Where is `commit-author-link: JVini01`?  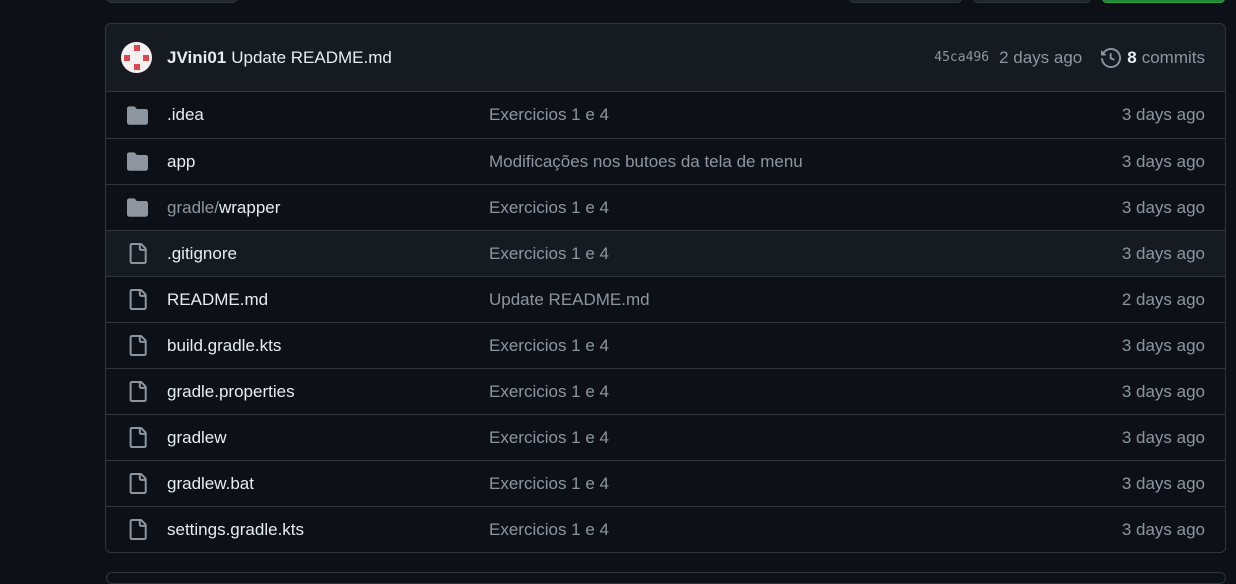
commit-author-link: JVini01 is located at coordinates (196, 58).